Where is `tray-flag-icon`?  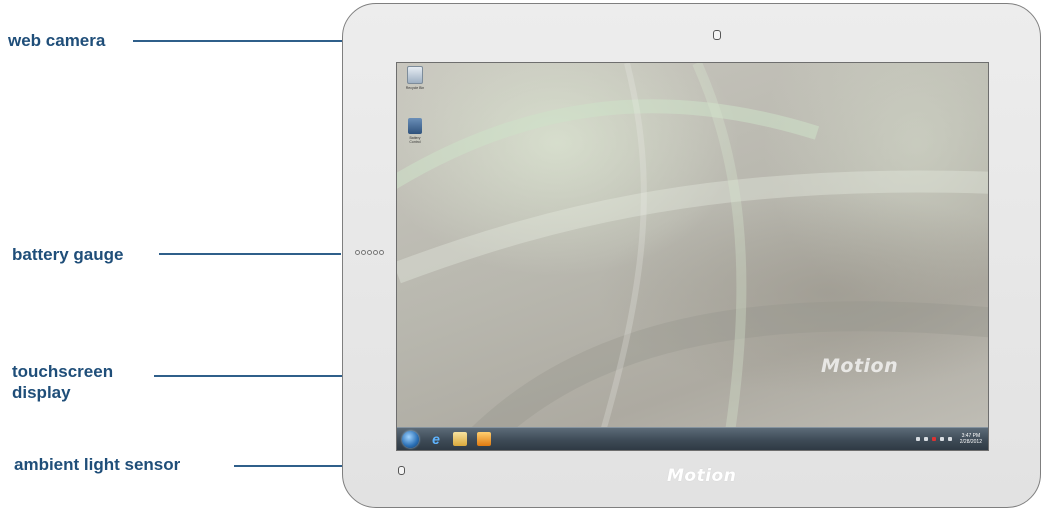 tray-flag-icon is located at coordinates (925, 439).